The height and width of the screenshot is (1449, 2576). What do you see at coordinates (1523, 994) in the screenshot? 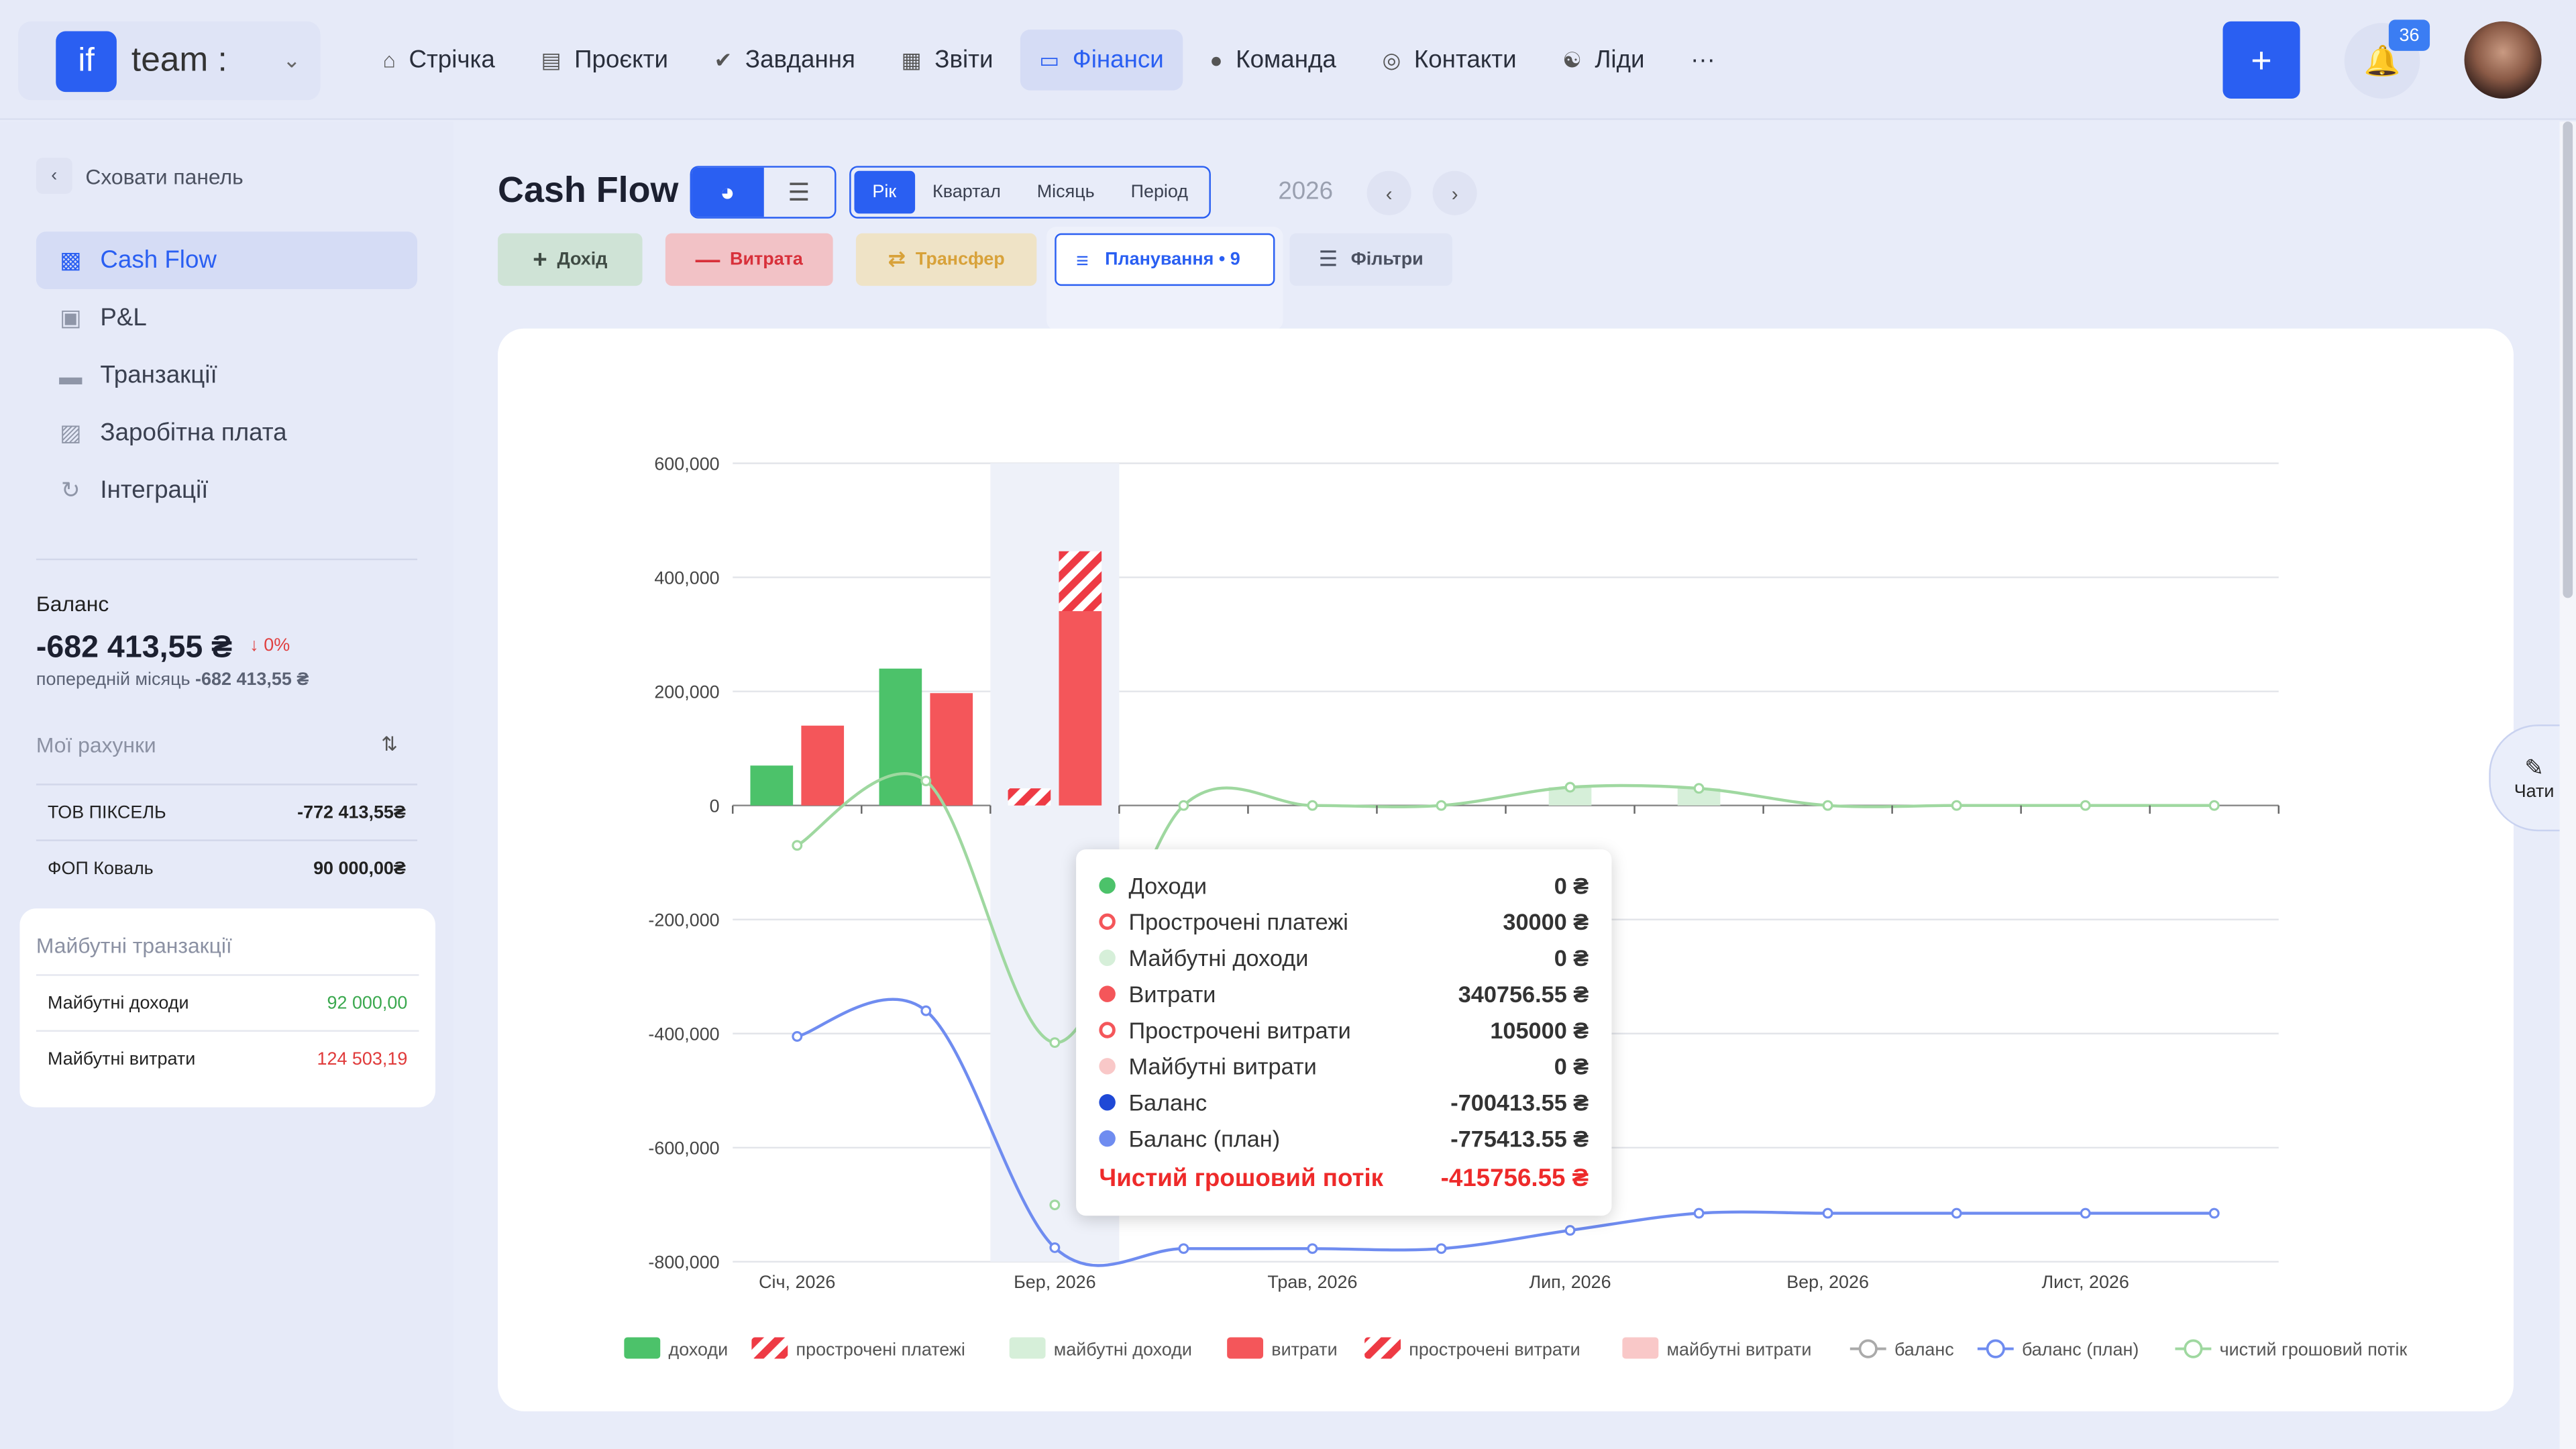
I see `tooltip-row-value: 340756.55 ₴` at bounding box center [1523, 994].